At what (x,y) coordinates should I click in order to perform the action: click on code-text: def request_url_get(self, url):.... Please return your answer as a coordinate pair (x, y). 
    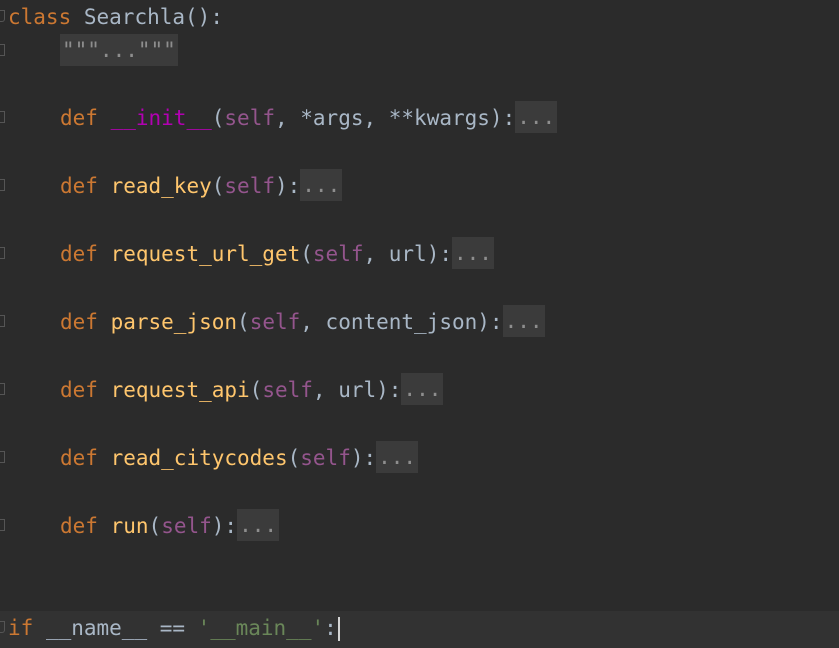
    Looking at the image, I should click on (277, 254).